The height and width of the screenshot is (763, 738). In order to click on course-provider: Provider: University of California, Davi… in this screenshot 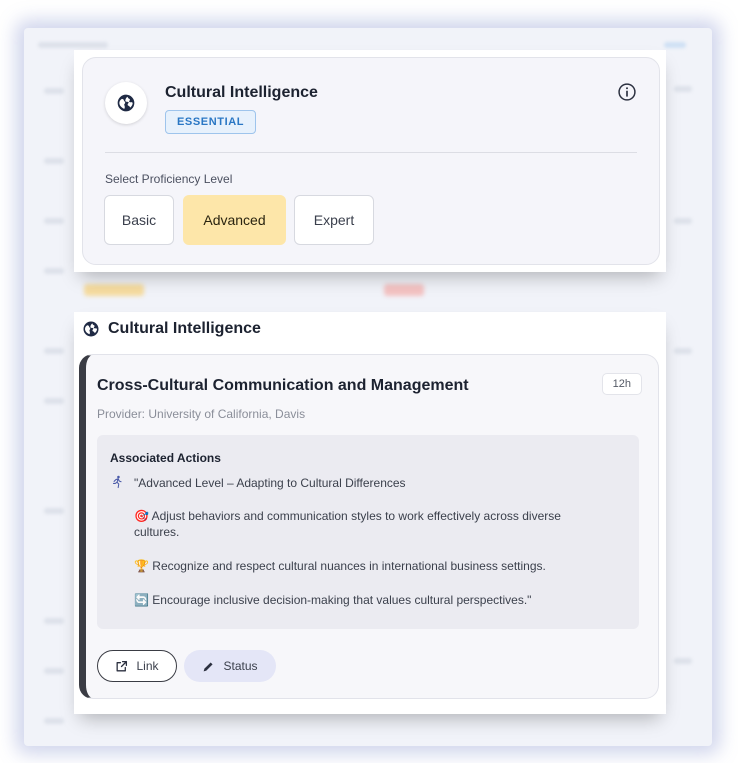, I will do `click(201, 414)`.